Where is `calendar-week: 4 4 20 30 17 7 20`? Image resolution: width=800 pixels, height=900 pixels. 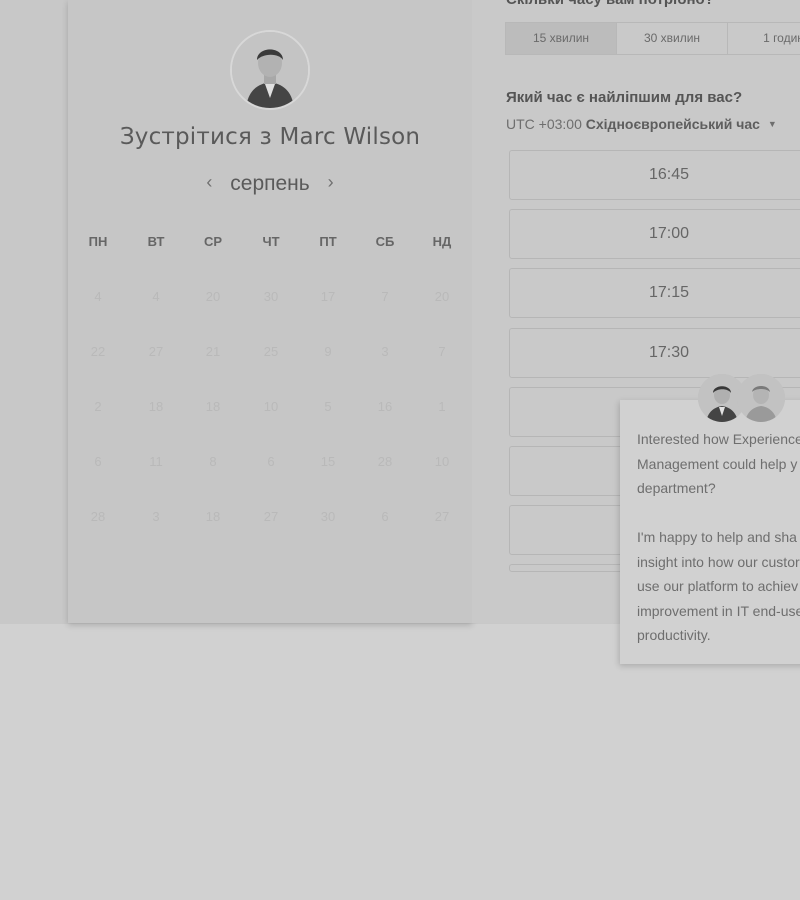 calendar-week: 4 4 20 30 17 7 20 is located at coordinates (270, 298).